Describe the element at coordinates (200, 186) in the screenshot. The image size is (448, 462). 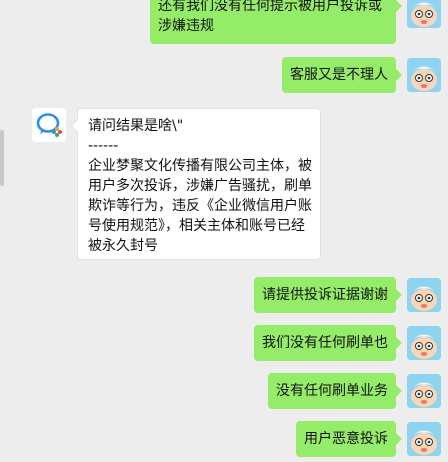
I see `message-line: 用户多次投诉，涉嫌广告骚扰，刷单` at that location.